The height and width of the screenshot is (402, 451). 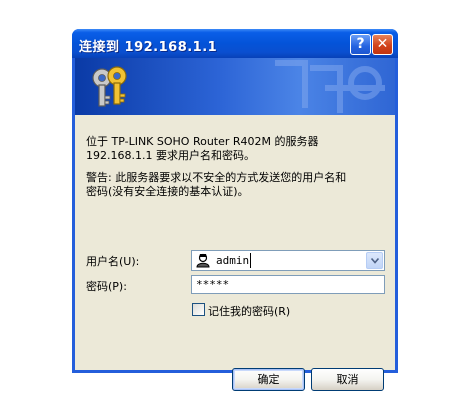 What do you see at coordinates (216, 177) in the screenshot?
I see `warning-line1: 警告: 此服务器要求以不安全的方式发送您的用户名和` at bounding box center [216, 177].